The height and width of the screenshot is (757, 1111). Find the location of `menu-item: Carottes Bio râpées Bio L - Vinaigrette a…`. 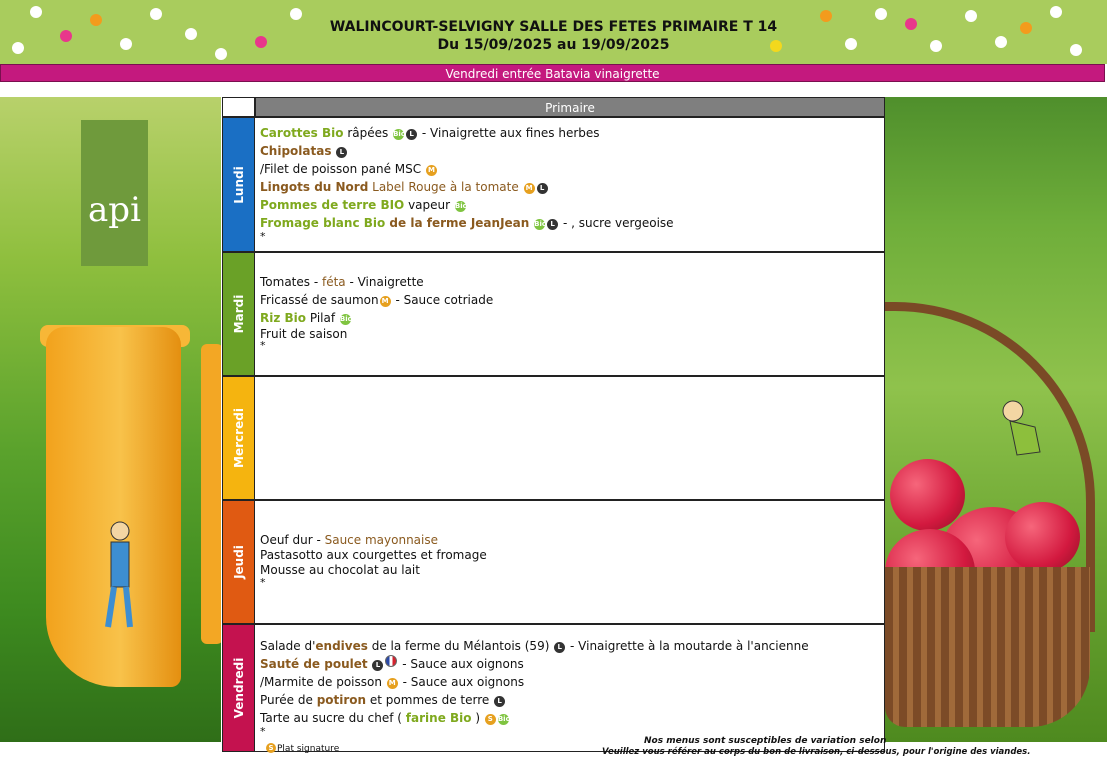

menu-item: Carottes Bio râpées Bio L - Vinaigrette a… is located at coordinates (430, 133).